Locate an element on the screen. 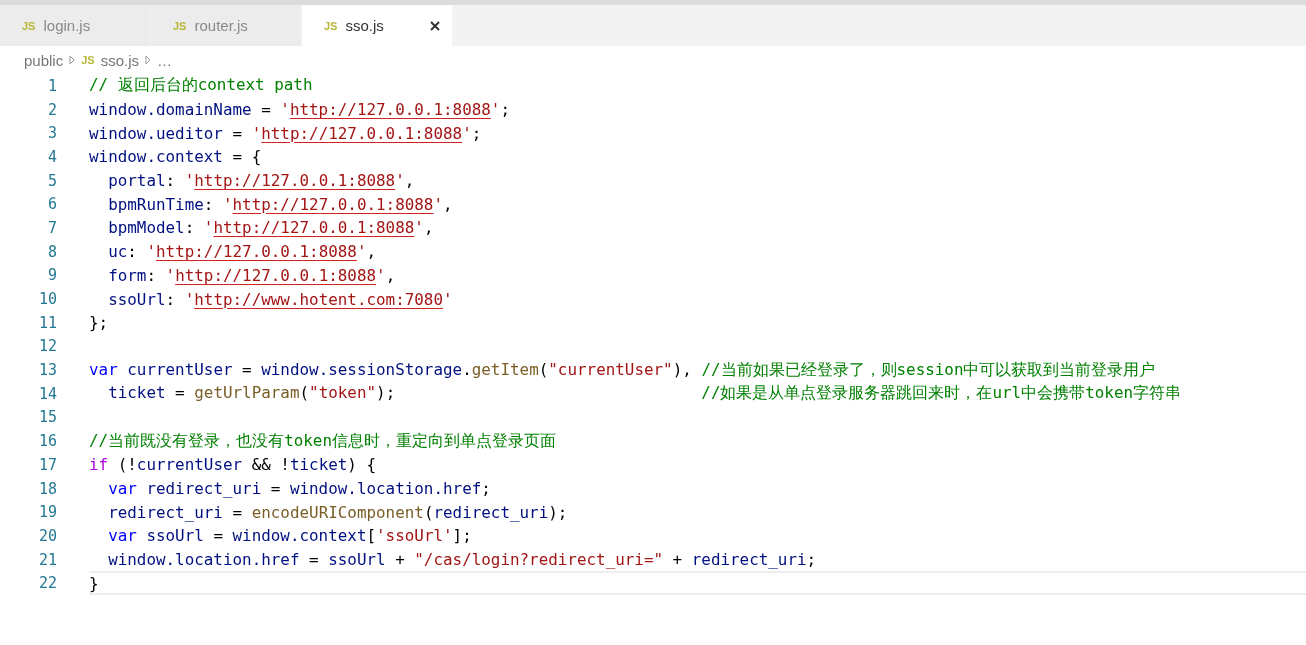 The width and height of the screenshot is (1306, 645). line-number: 12 is located at coordinates (47, 346).